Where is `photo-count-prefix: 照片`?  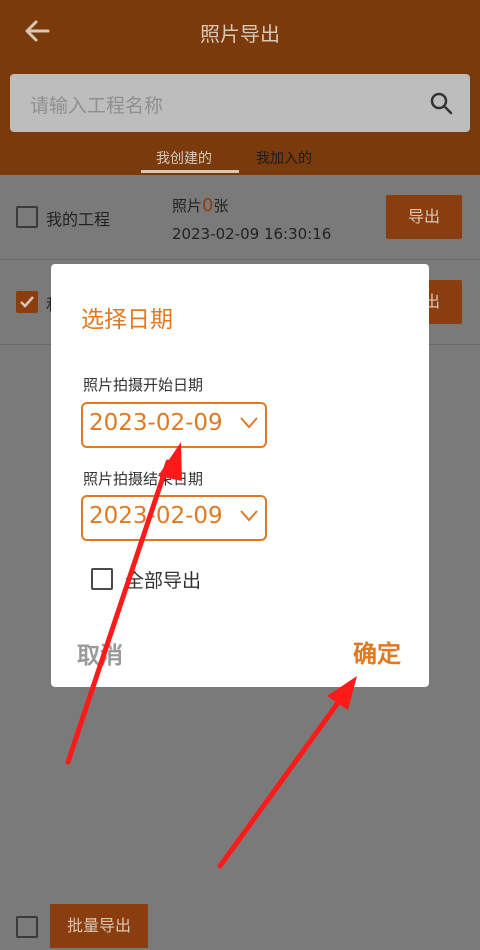
photo-count-prefix: 照片 is located at coordinates (187, 206).